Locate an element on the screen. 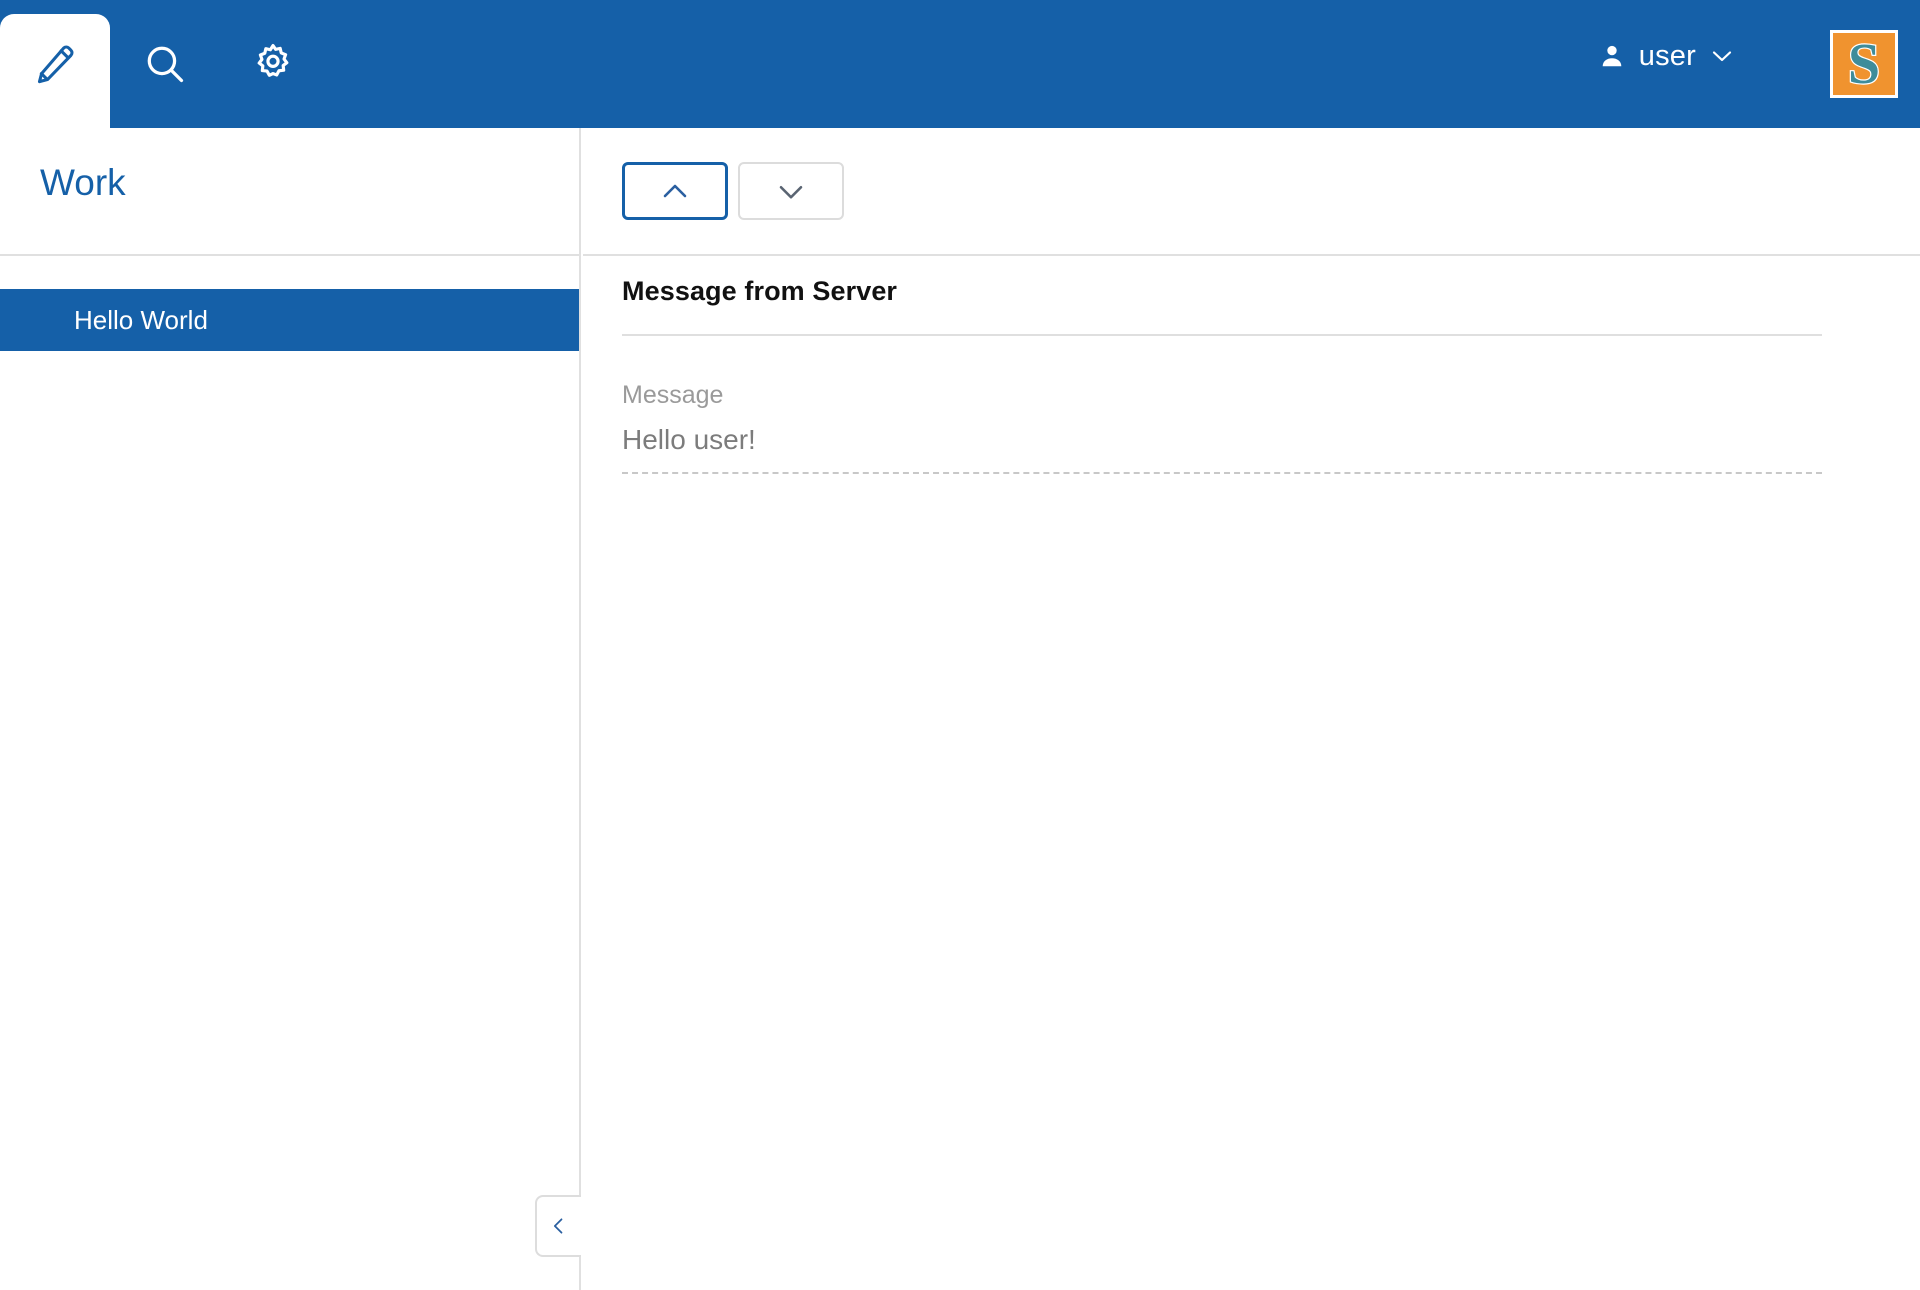 The image size is (1920, 1290). chevron-left-icon is located at coordinates (559, 1226).